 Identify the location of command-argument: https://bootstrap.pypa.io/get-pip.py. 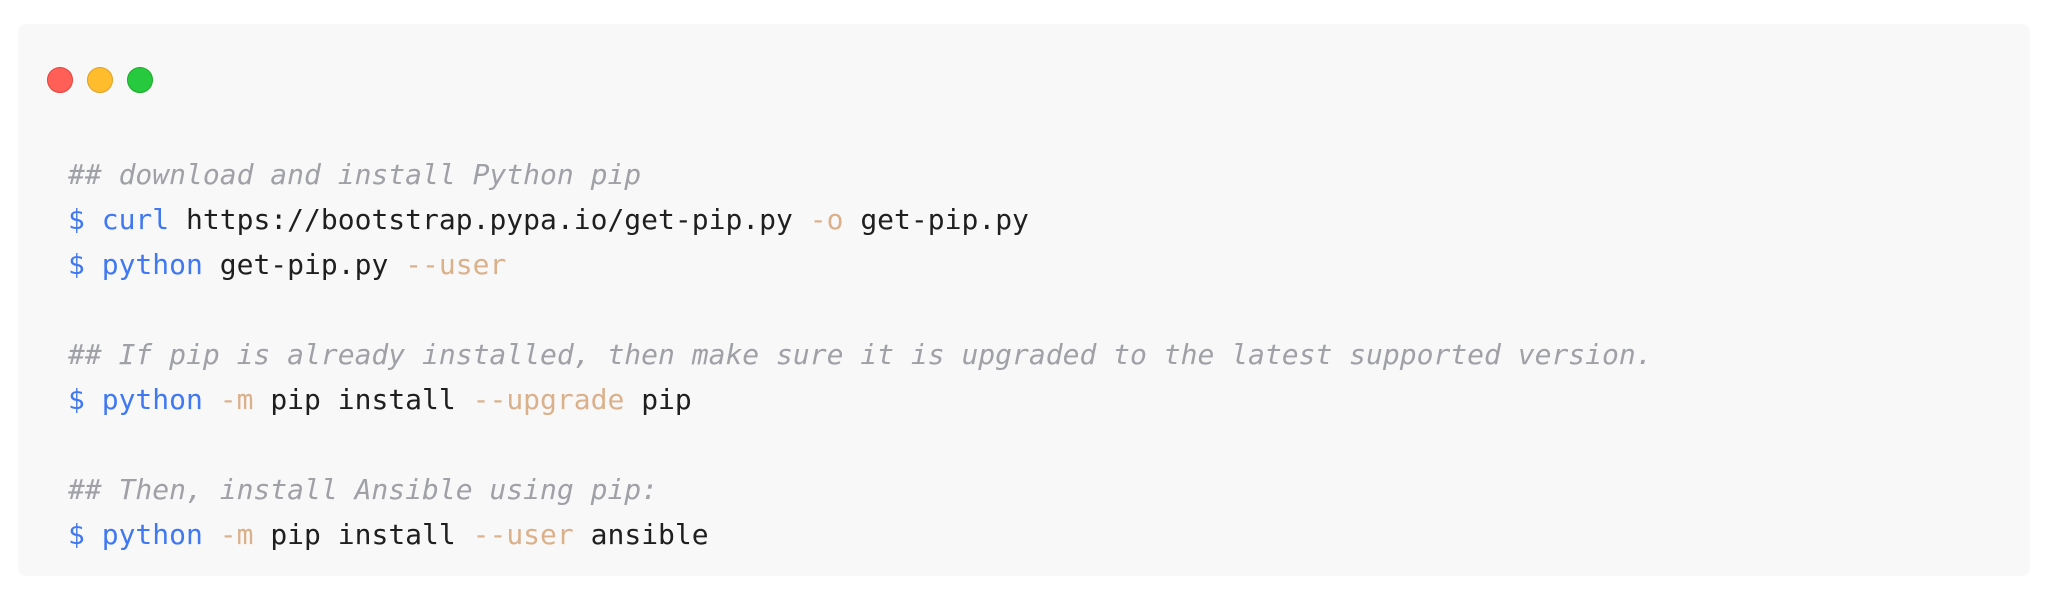
(489, 219).